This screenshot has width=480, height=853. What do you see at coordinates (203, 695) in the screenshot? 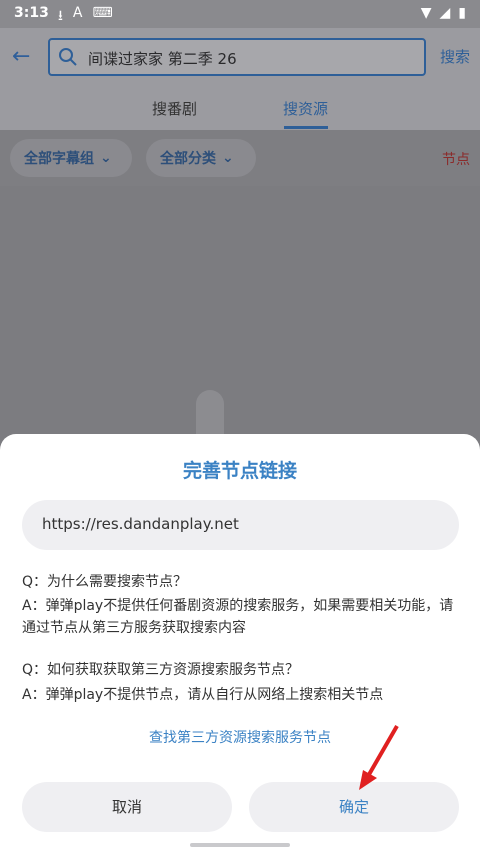
I see `faq-answer-2: A：弹弹play不提供节点，请从自行从网络上搜索相关节点` at bounding box center [203, 695].